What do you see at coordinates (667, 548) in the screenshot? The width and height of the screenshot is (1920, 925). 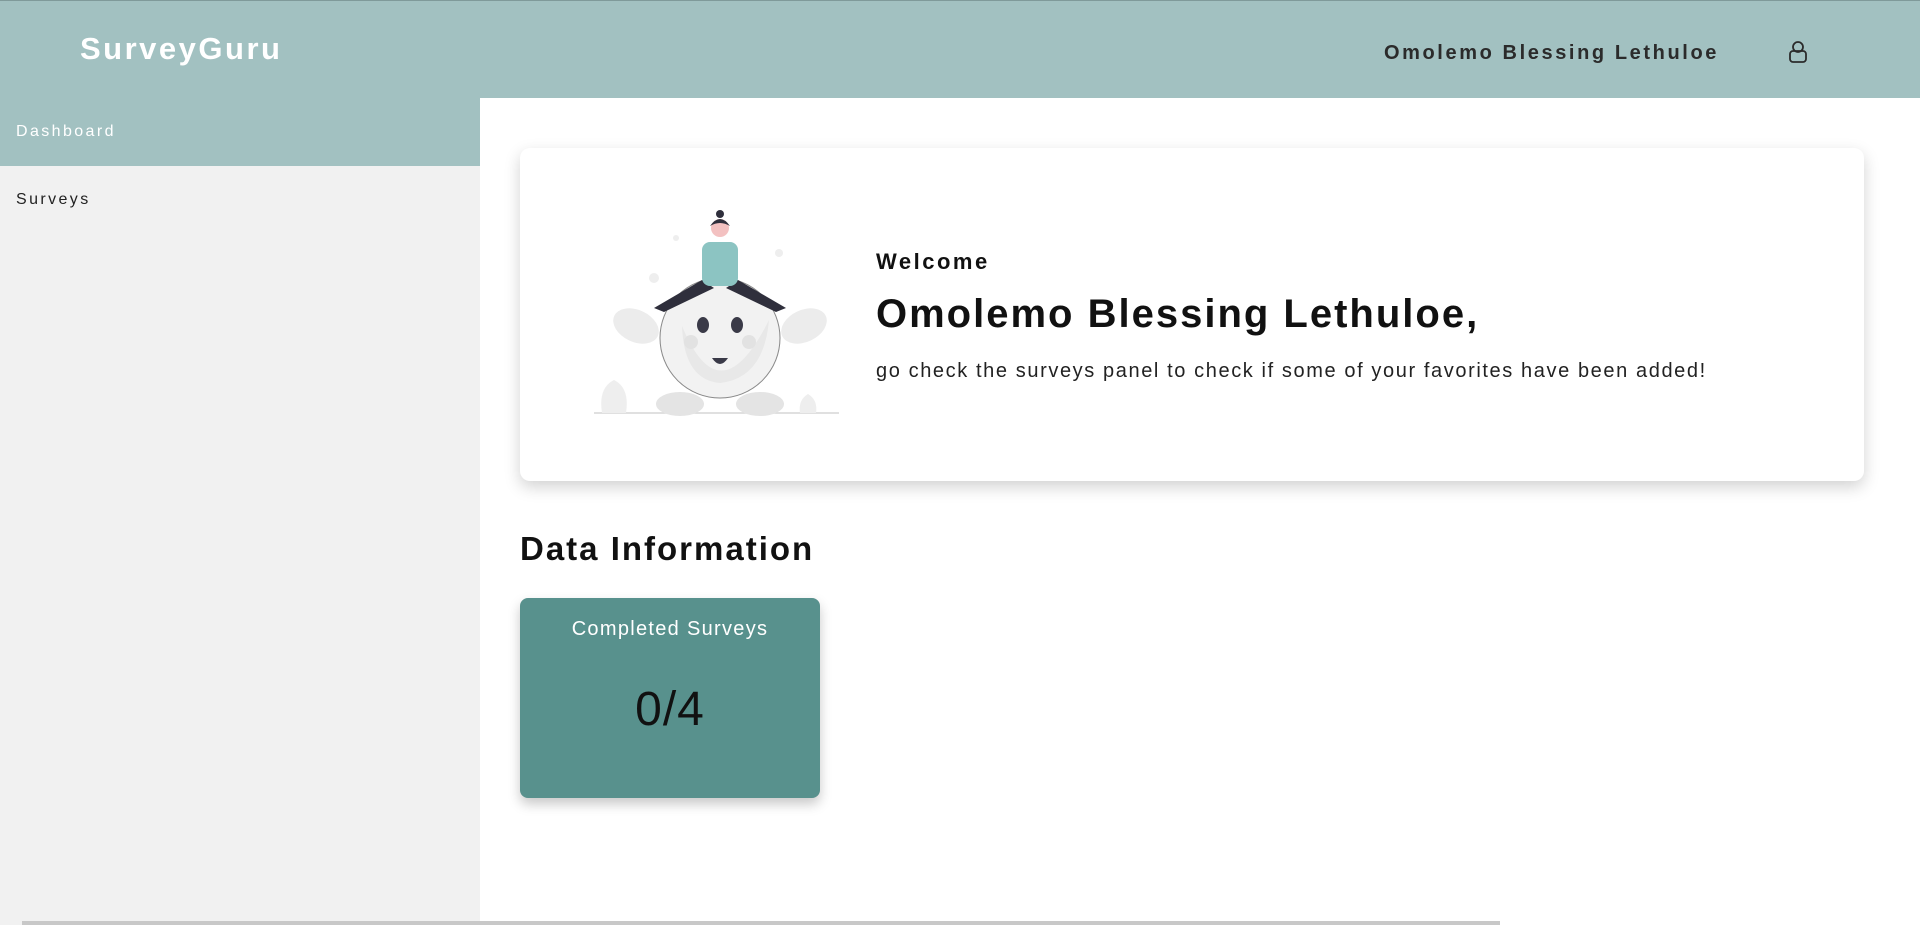 I see `data-information-title: Data Information` at bounding box center [667, 548].